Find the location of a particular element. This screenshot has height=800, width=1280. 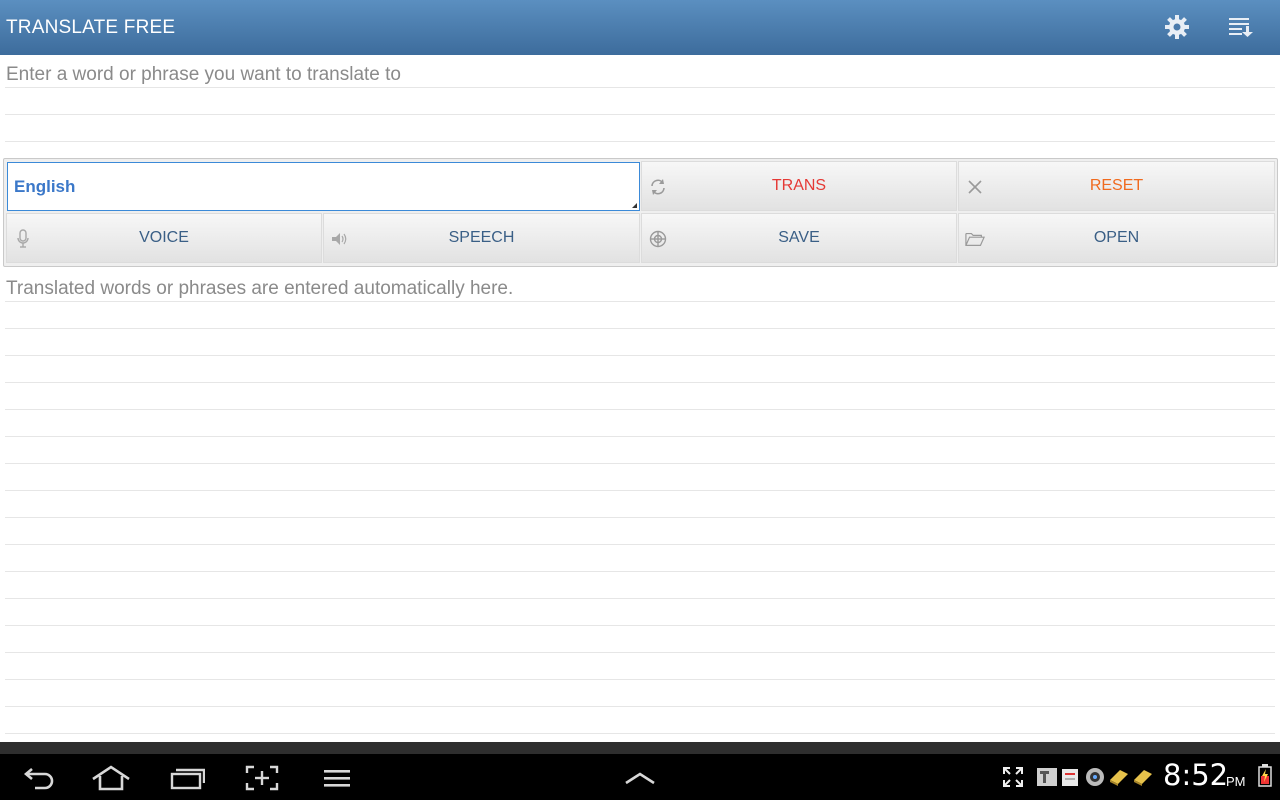

voice-label: VOICE is located at coordinates (164, 237).